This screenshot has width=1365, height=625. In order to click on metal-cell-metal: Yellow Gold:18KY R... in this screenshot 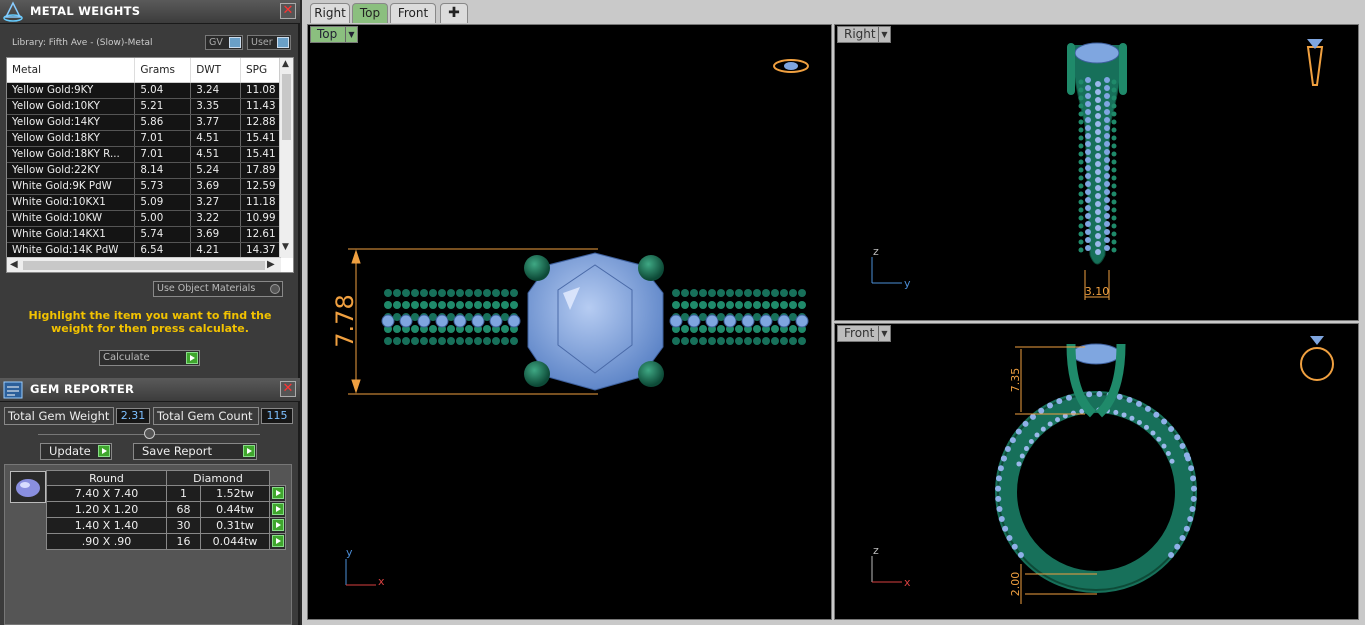, I will do `click(71, 154)`.